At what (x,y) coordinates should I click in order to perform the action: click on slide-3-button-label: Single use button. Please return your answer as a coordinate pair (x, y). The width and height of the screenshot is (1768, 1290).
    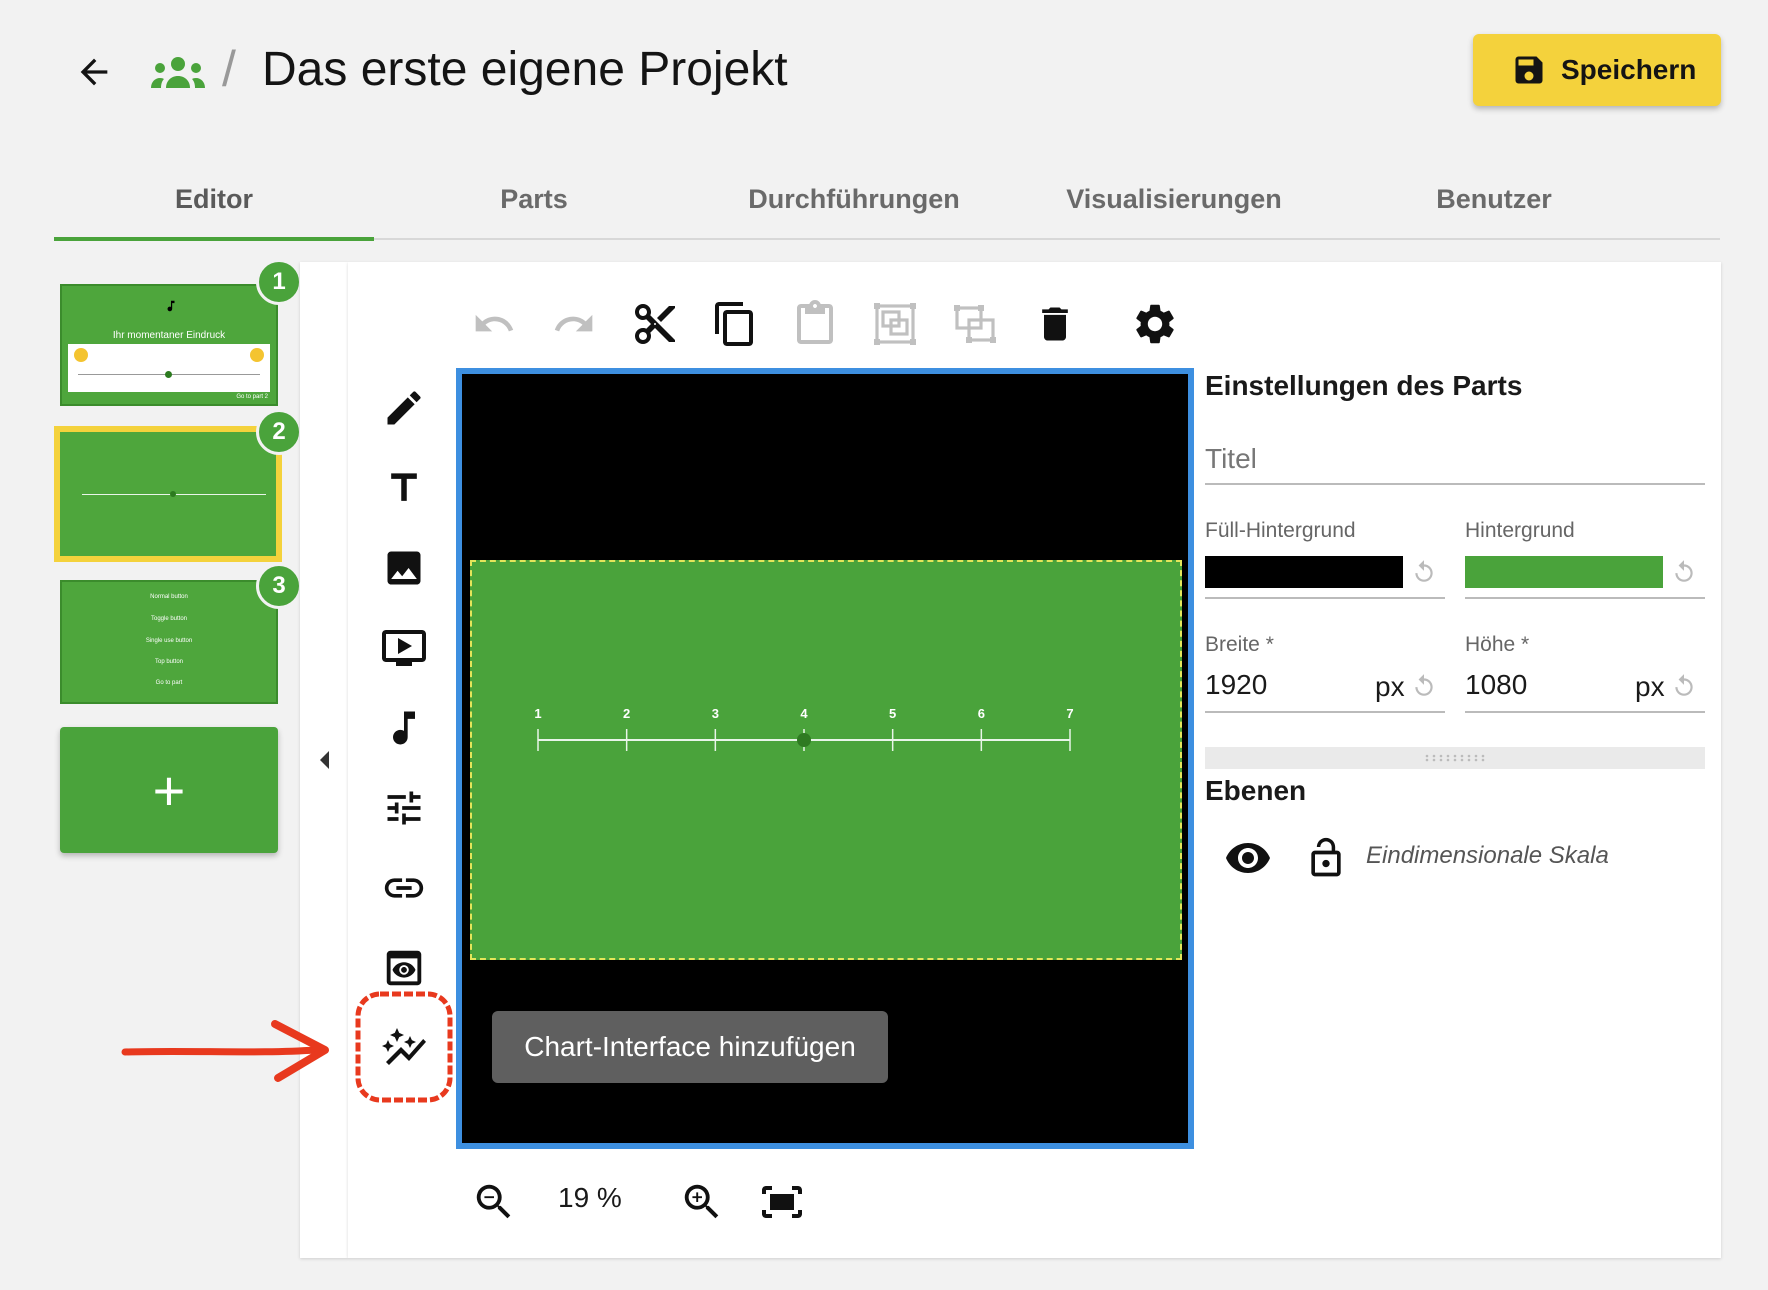
    Looking at the image, I should click on (169, 641).